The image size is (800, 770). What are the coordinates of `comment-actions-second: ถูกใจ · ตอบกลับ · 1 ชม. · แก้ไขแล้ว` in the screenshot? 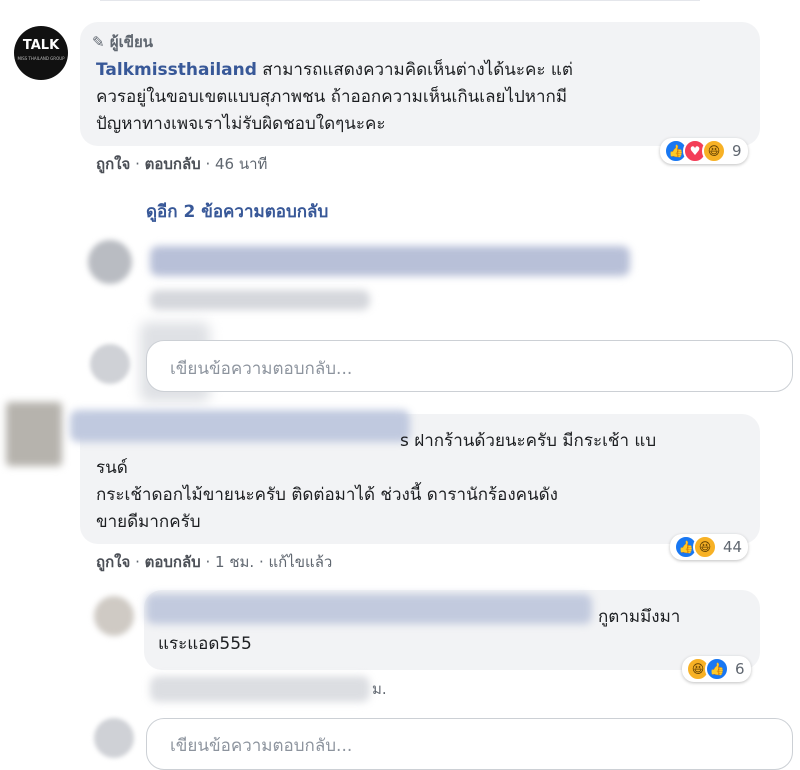 It's located at (214, 562).